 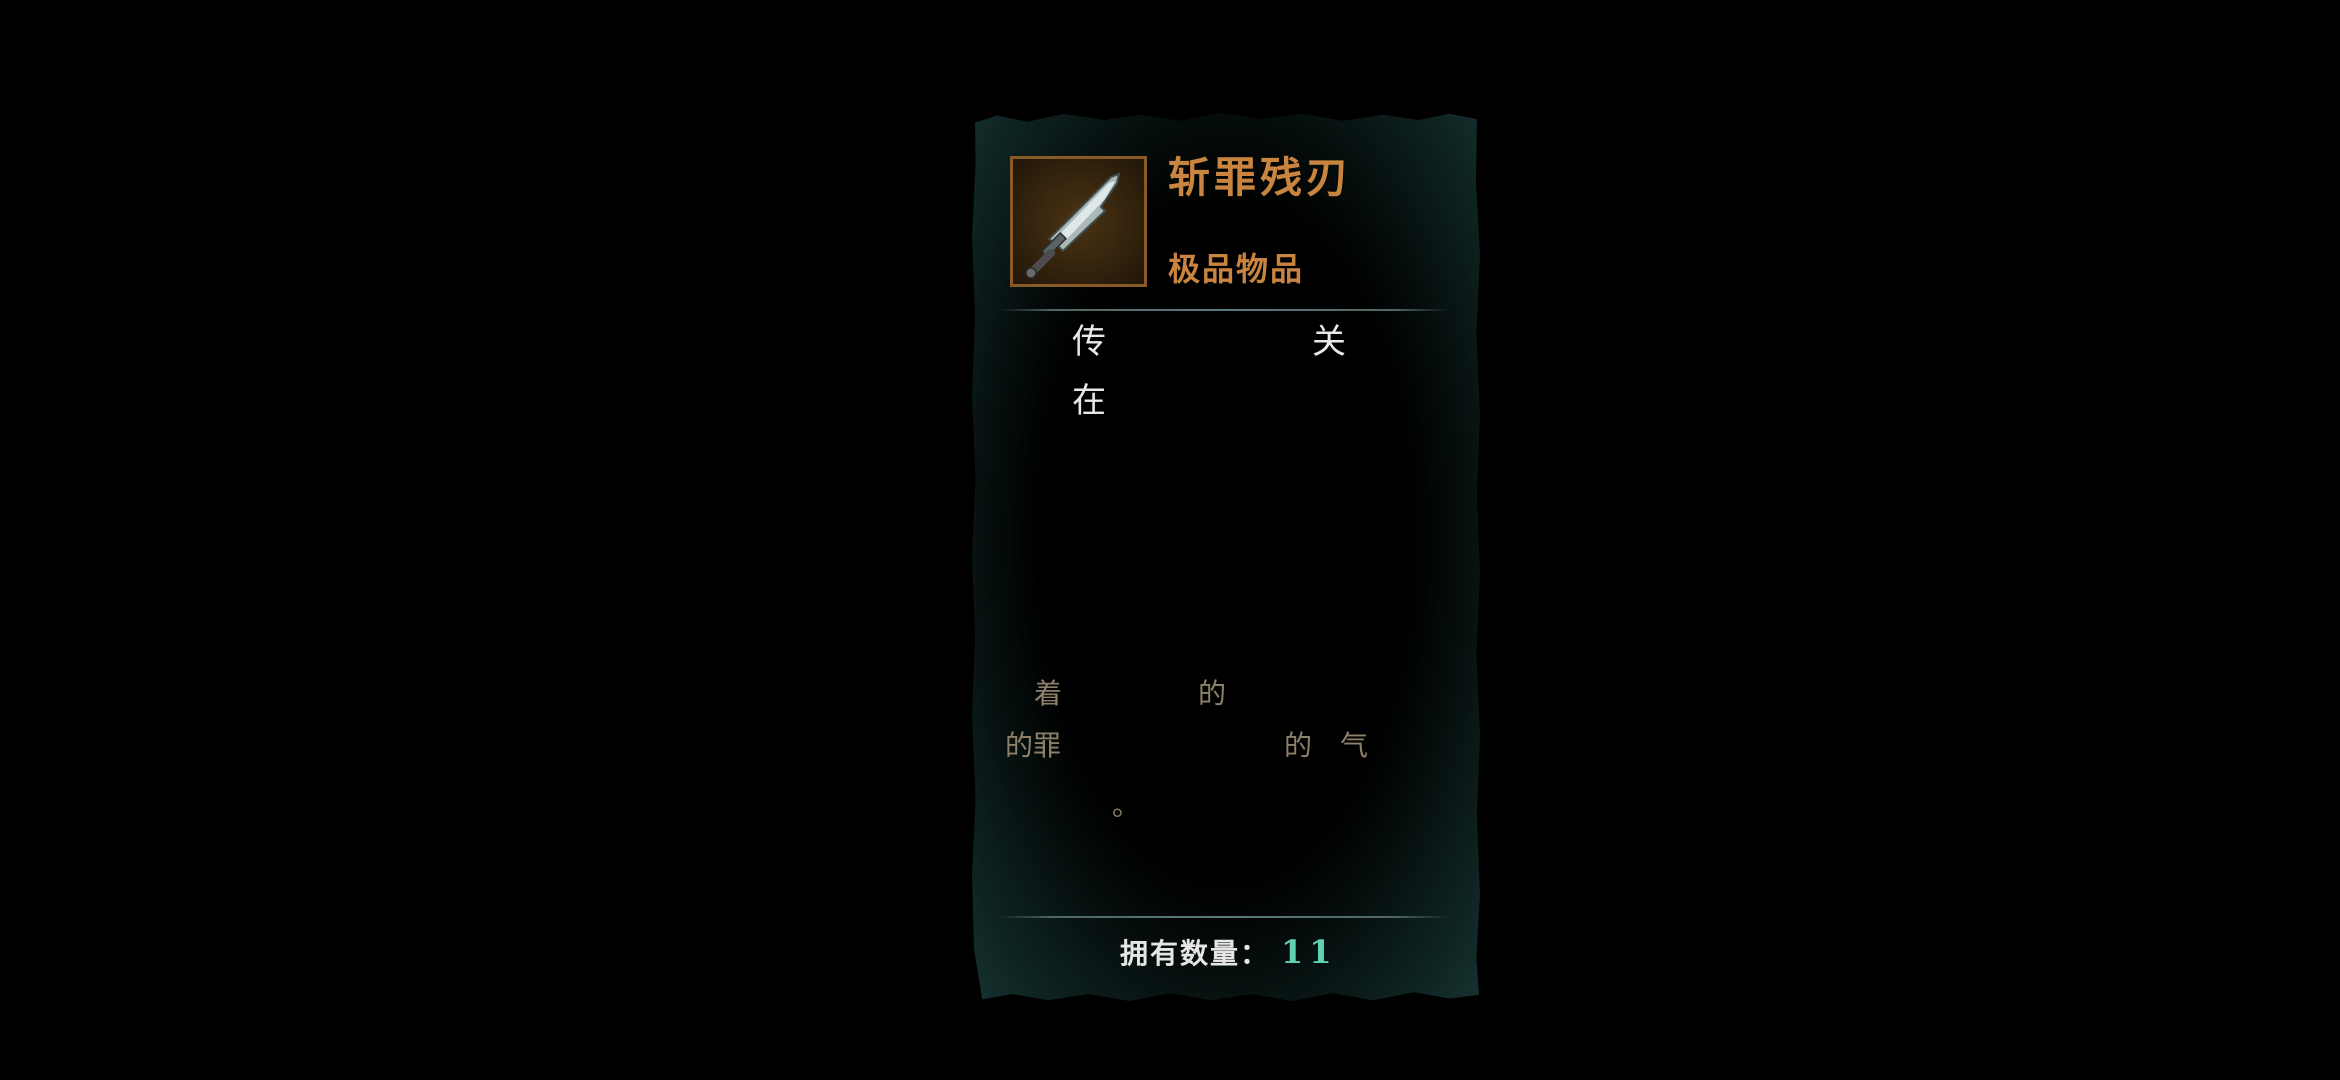 What do you see at coordinates (1089, 342) in the screenshot?
I see `description-fragment: 传` at bounding box center [1089, 342].